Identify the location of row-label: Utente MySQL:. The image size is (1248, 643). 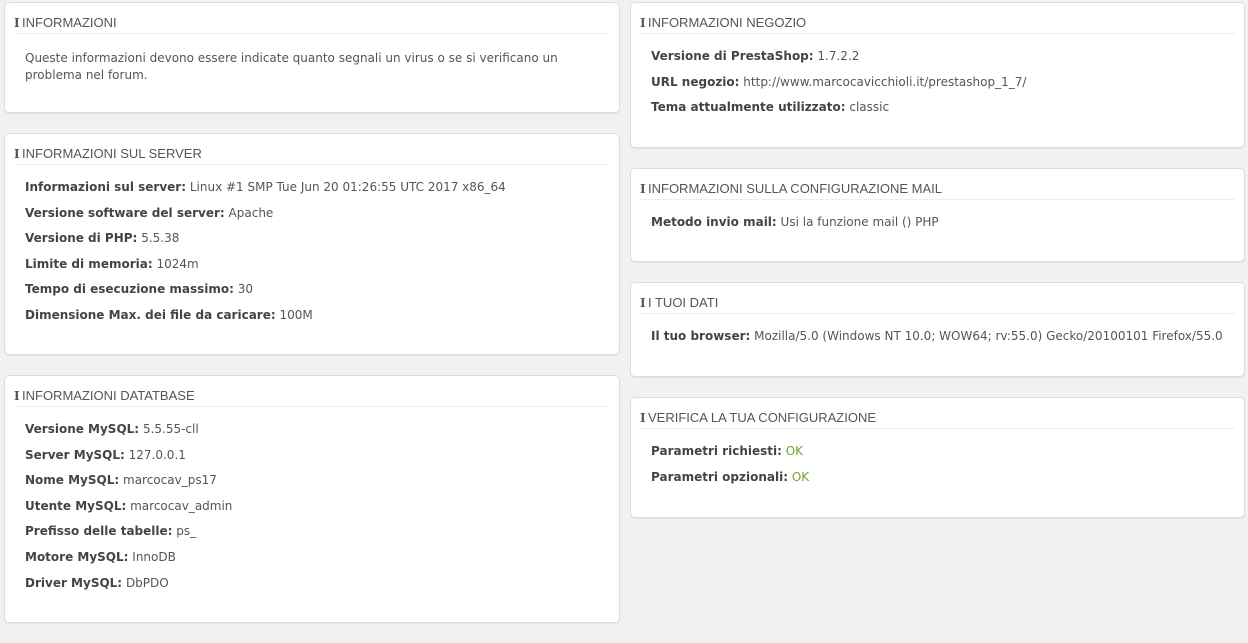
(76, 505).